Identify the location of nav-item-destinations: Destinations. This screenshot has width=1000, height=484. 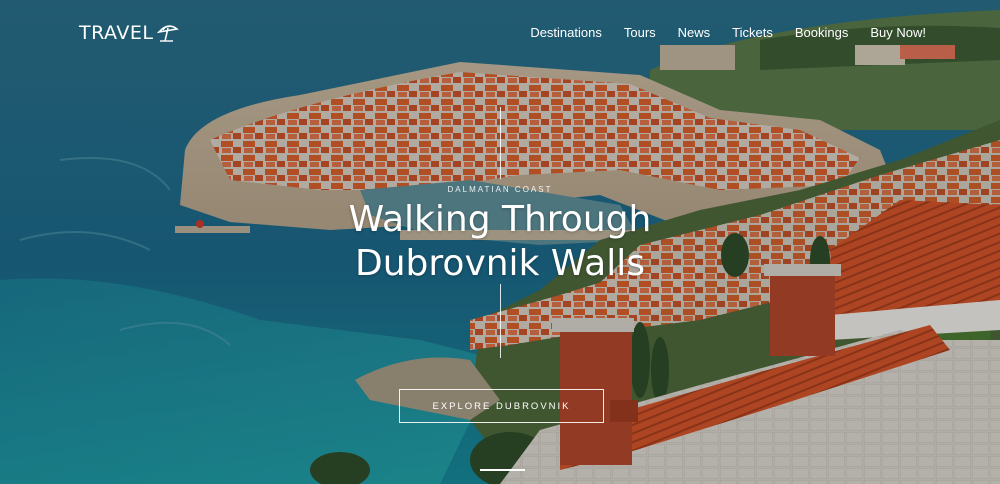
(566, 32).